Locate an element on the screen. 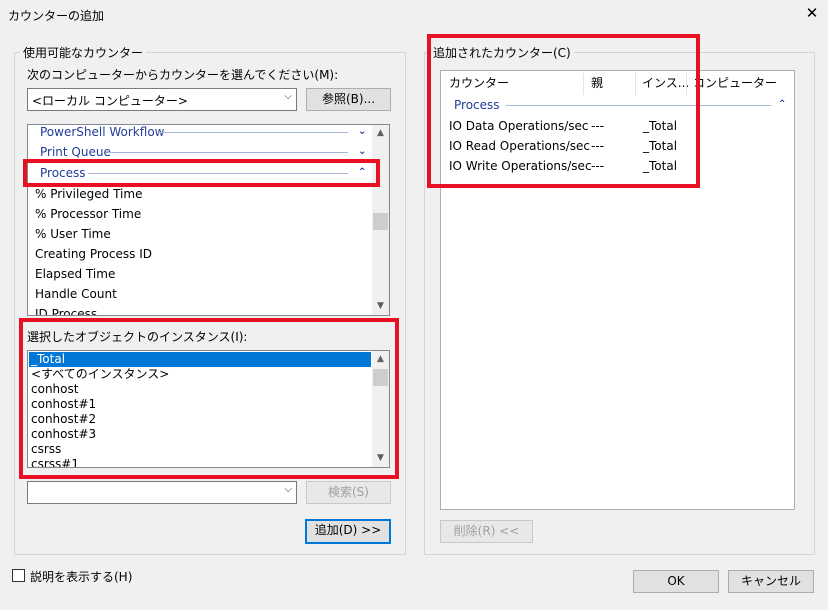  column-header-computer: コンピューター is located at coordinates (735, 83).